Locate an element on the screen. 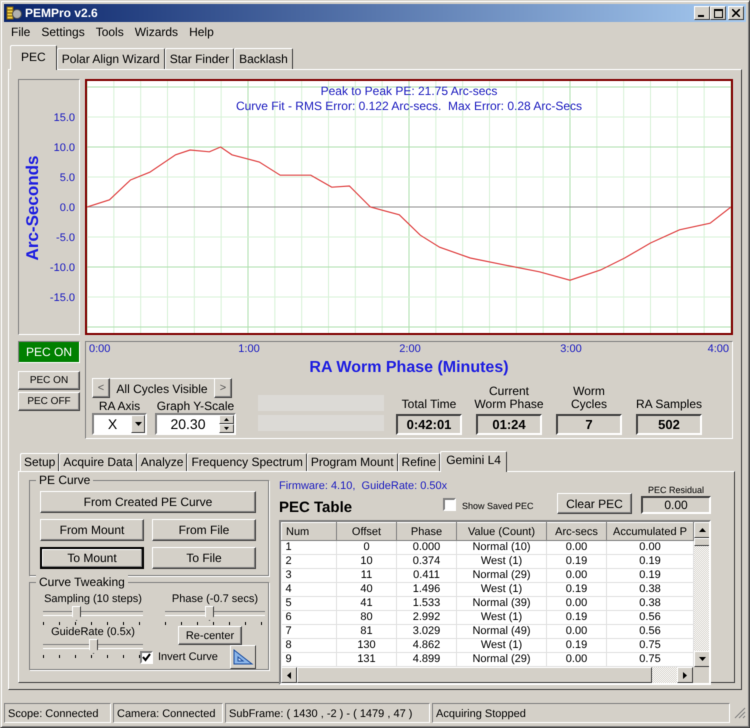 The width and height of the screenshot is (750, 728). tab: PEC is located at coordinates (33, 57).